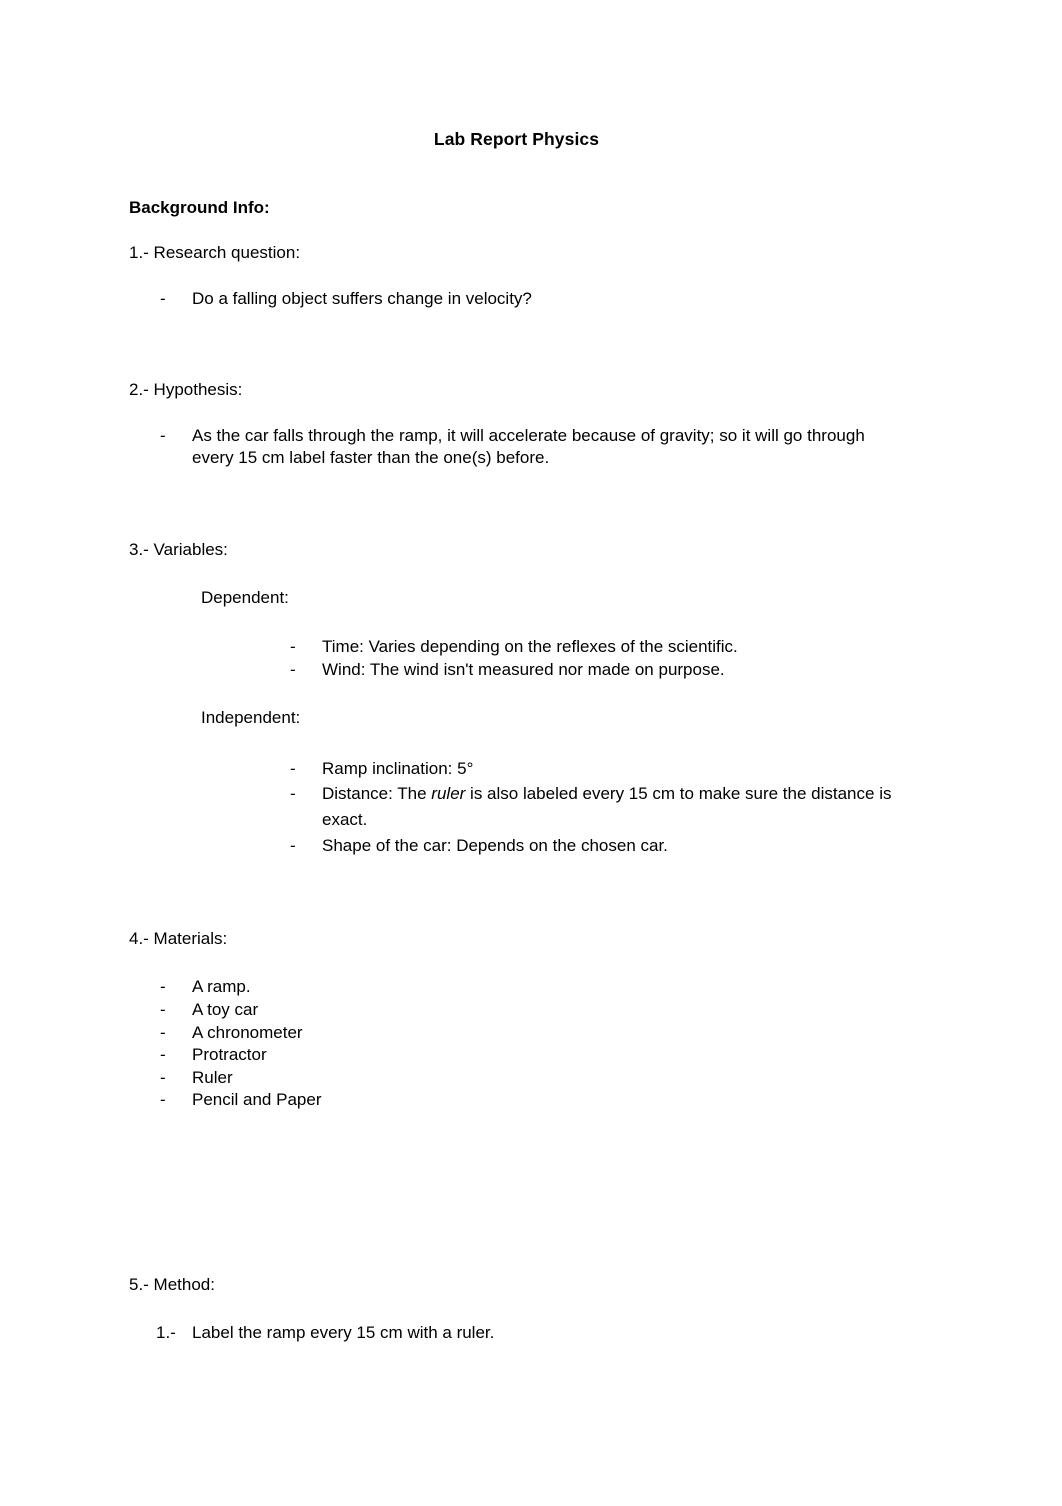 Image resolution: width=1062 pixels, height=1506 pixels. I want to click on list-item: - A toy car, so click(516, 1010).